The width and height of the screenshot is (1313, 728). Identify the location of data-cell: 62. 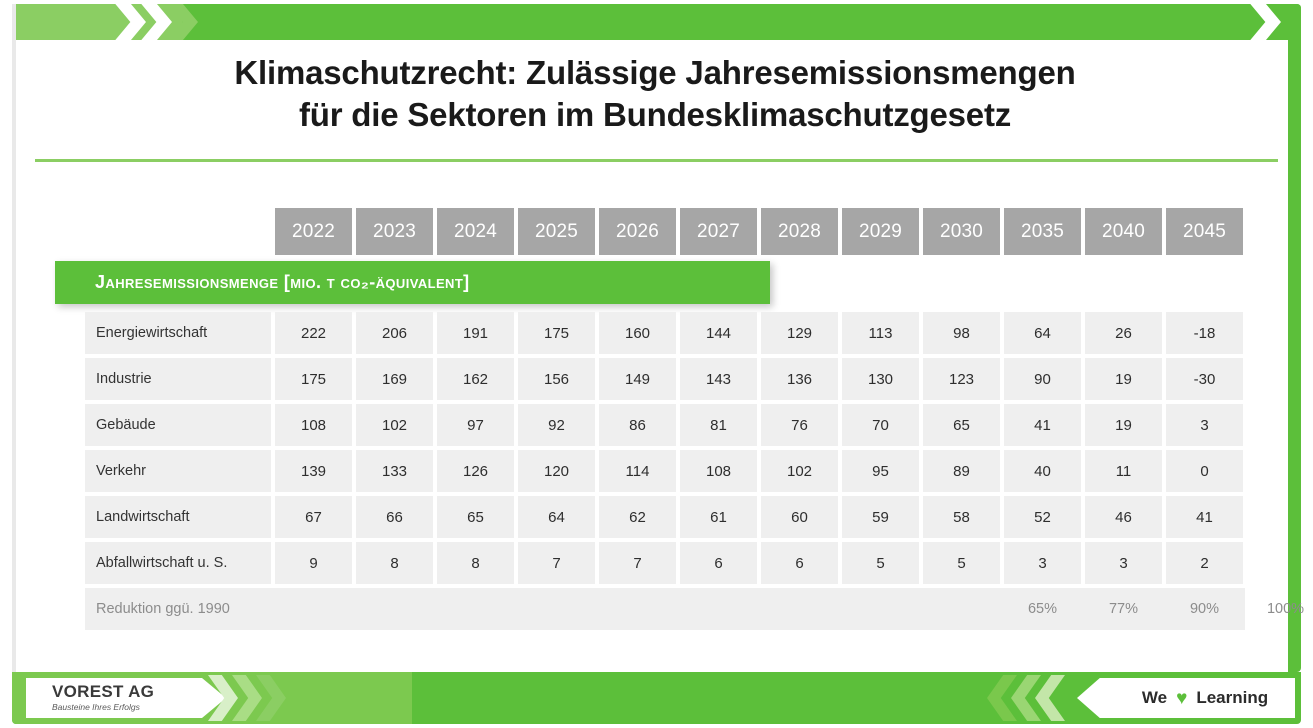
(637, 517).